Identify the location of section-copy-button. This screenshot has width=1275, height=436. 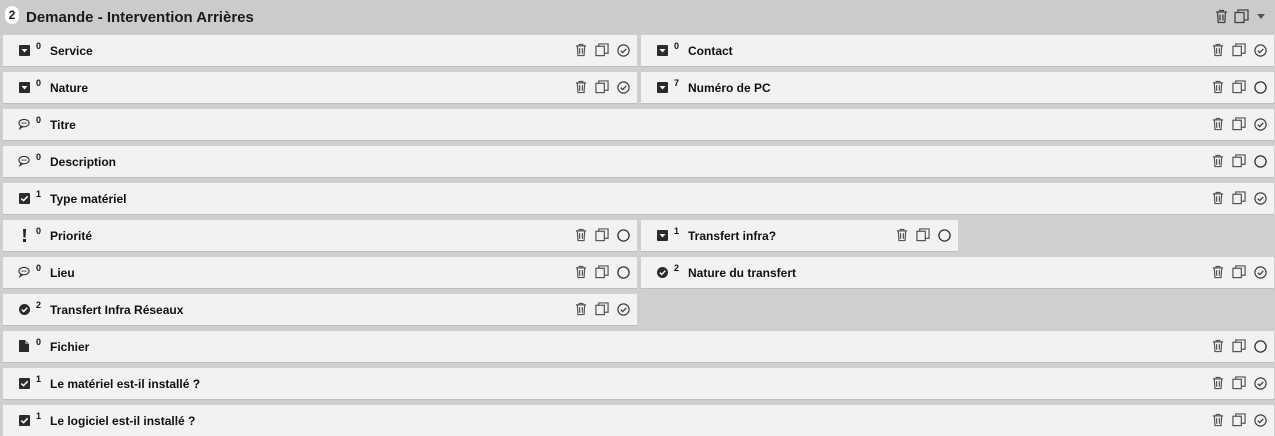
(1241, 16).